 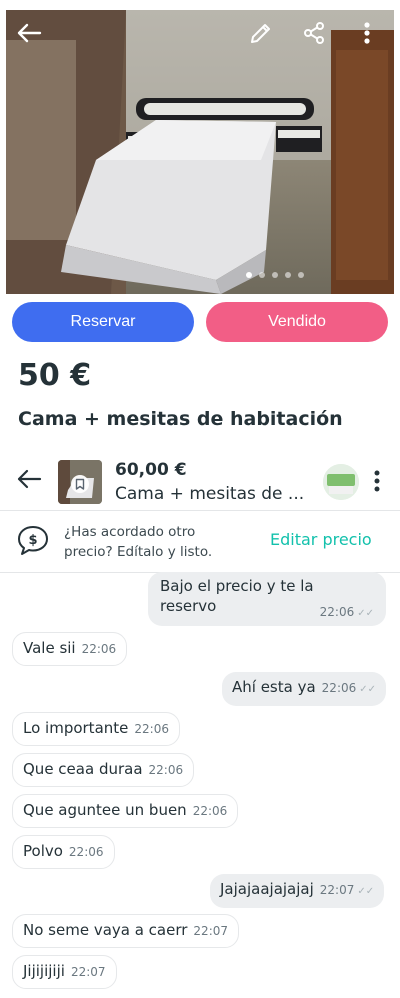 What do you see at coordinates (274, 687) in the screenshot?
I see `message-text: Ahí esta ya` at bounding box center [274, 687].